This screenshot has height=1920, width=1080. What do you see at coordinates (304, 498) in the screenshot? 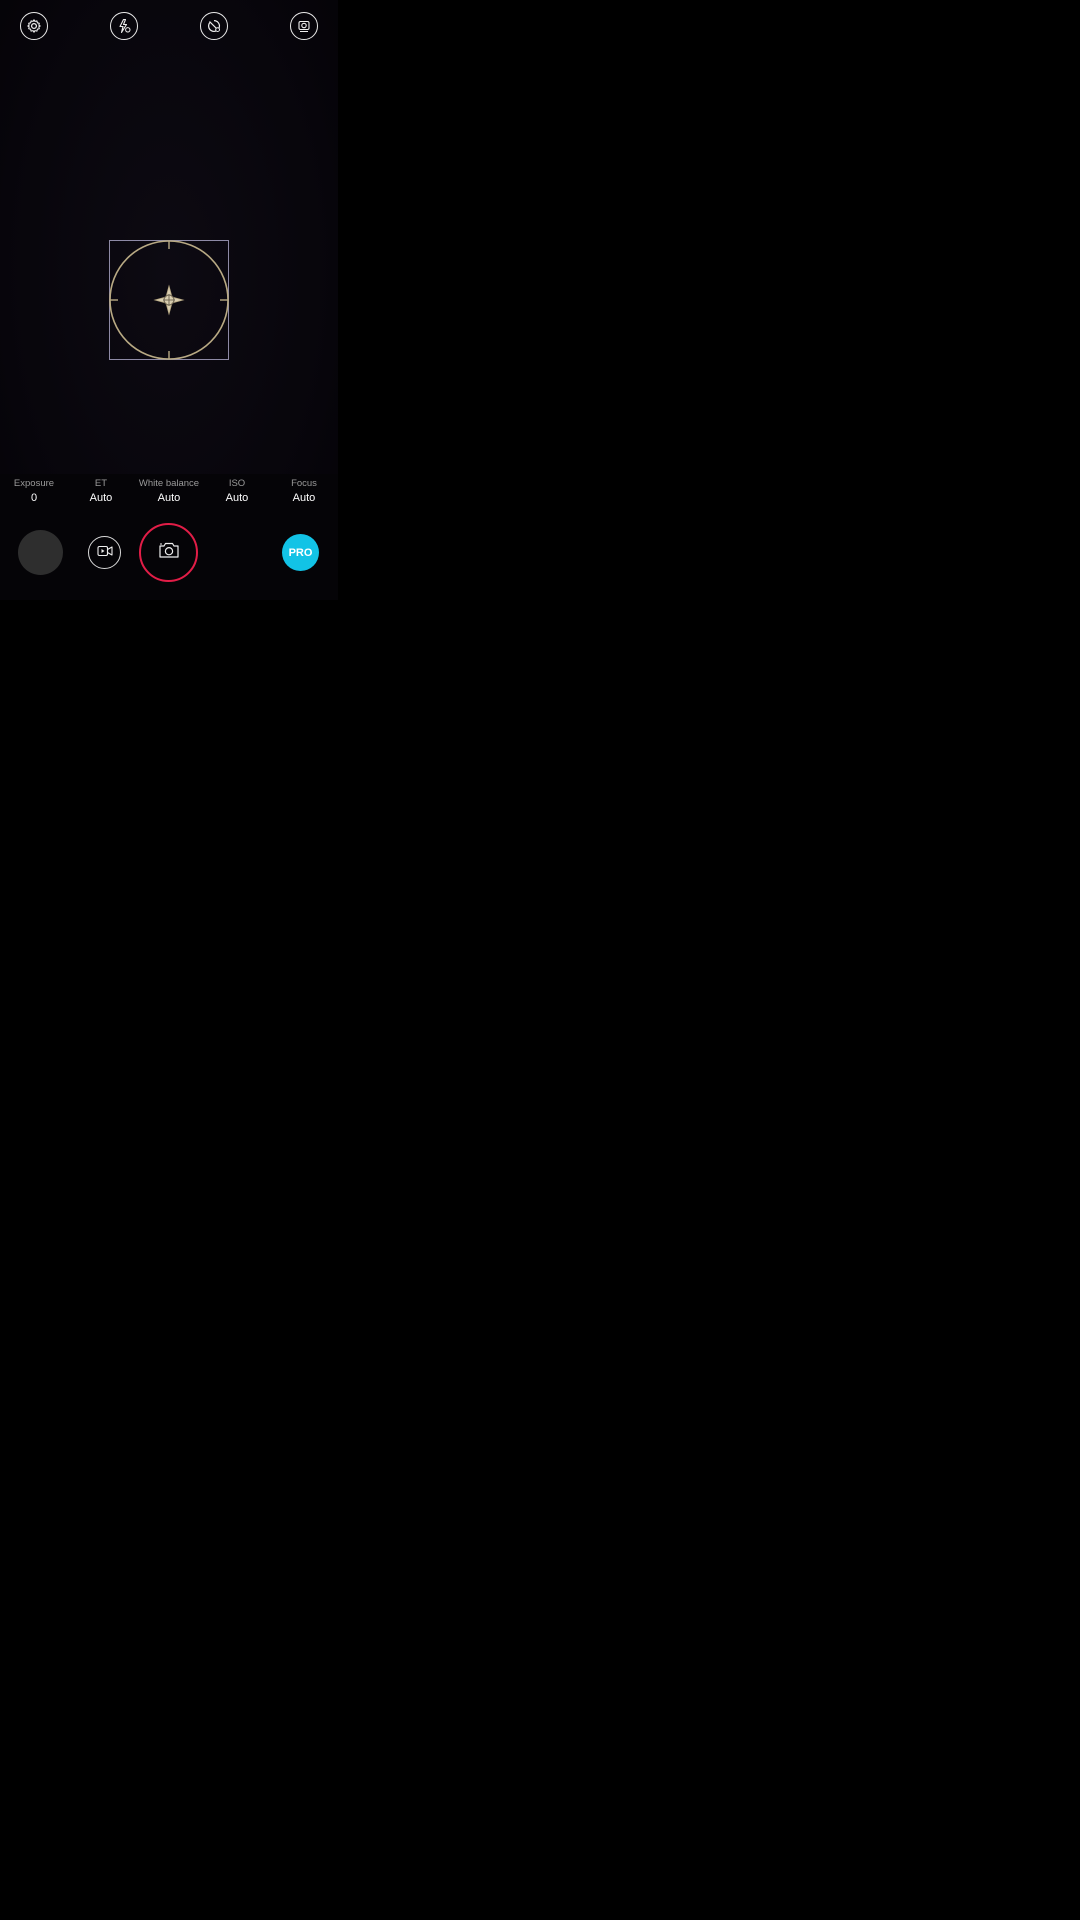
I see `focus-value: Auto` at bounding box center [304, 498].